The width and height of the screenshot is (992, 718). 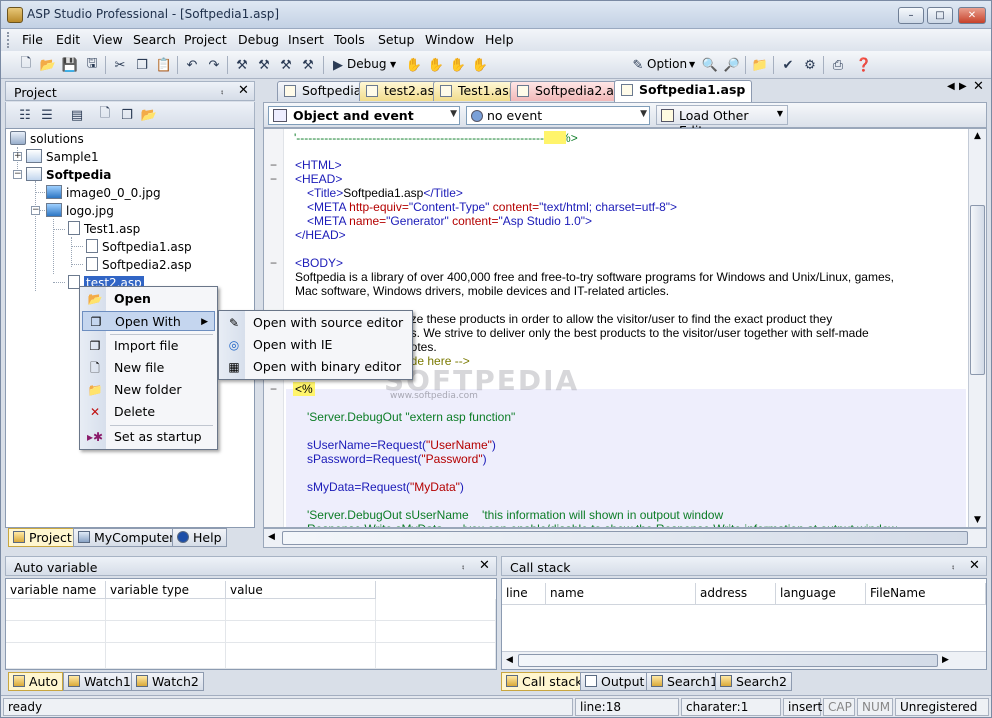 I want to click on menu-item-open-binary-editor: ▦ Open with binary editor, so click(x=315, y=367).